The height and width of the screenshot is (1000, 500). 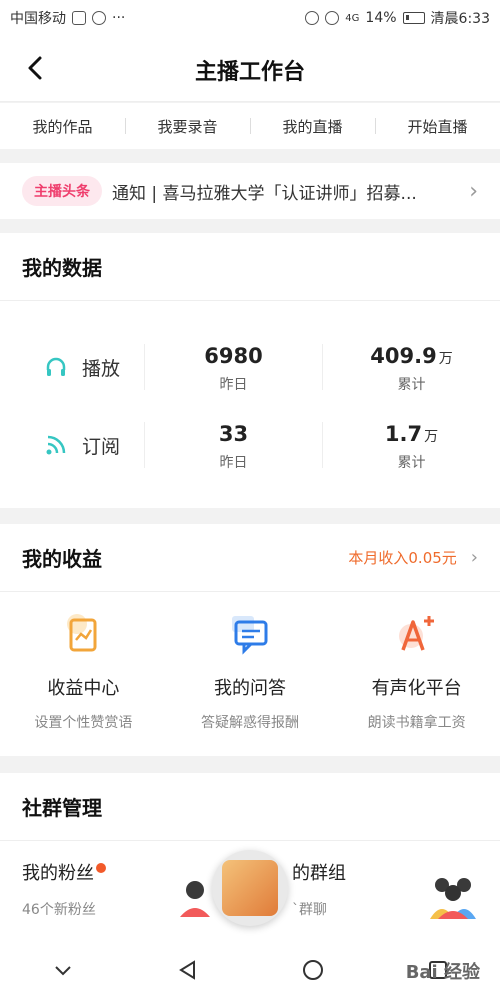 What do you see at coordinates (63, 970) in the screenshot?
I see `chevron-down-icon` at bounding box center [63, 970].